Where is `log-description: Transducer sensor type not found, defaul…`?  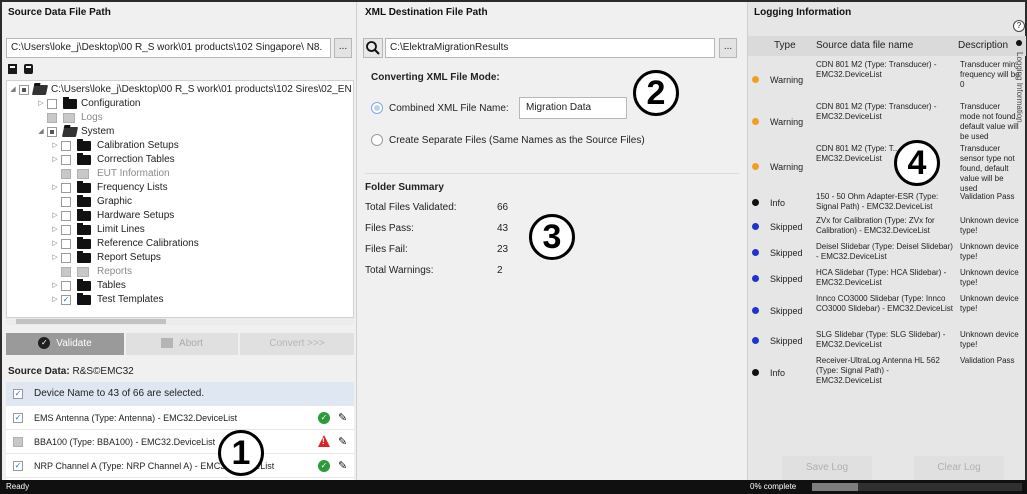 log-description: Transducer sensor type not found, defaul… is located at coordinates (987, 168).